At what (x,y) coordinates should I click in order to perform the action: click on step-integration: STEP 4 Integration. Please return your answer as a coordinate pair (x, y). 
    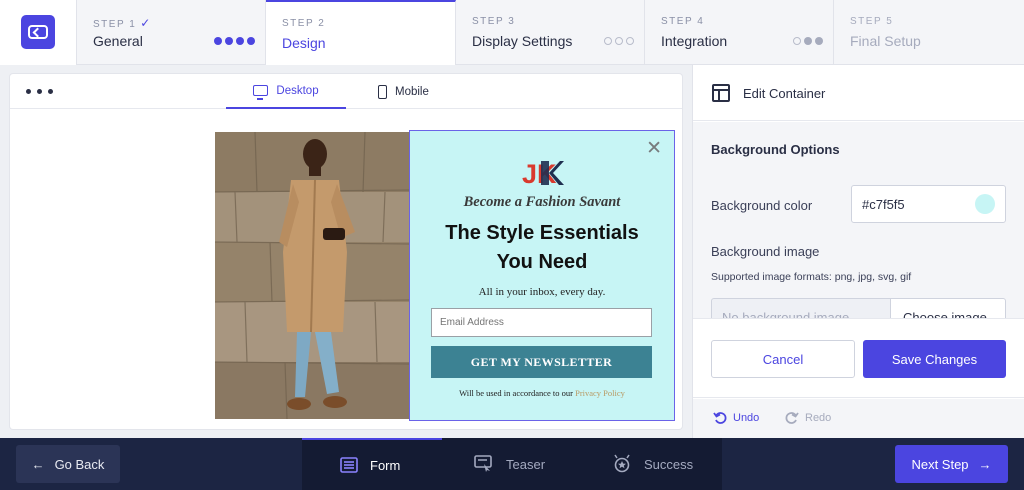
    Looking at the image, I should click on (739, 32).